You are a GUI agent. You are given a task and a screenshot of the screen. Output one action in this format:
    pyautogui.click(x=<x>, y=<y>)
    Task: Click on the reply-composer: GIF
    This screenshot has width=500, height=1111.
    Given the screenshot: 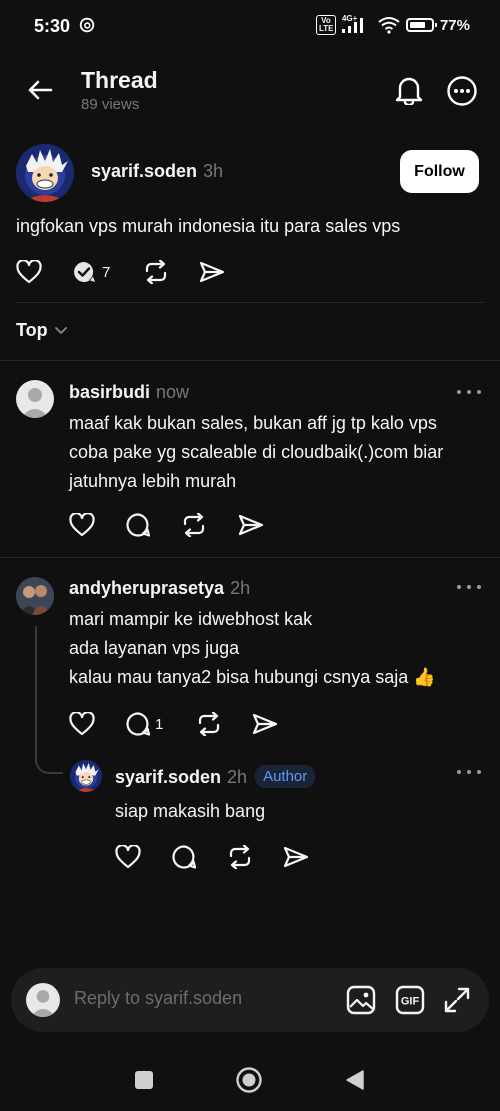 What is the action you would take?
    pyautogui.click(x=250, y=1000)
    